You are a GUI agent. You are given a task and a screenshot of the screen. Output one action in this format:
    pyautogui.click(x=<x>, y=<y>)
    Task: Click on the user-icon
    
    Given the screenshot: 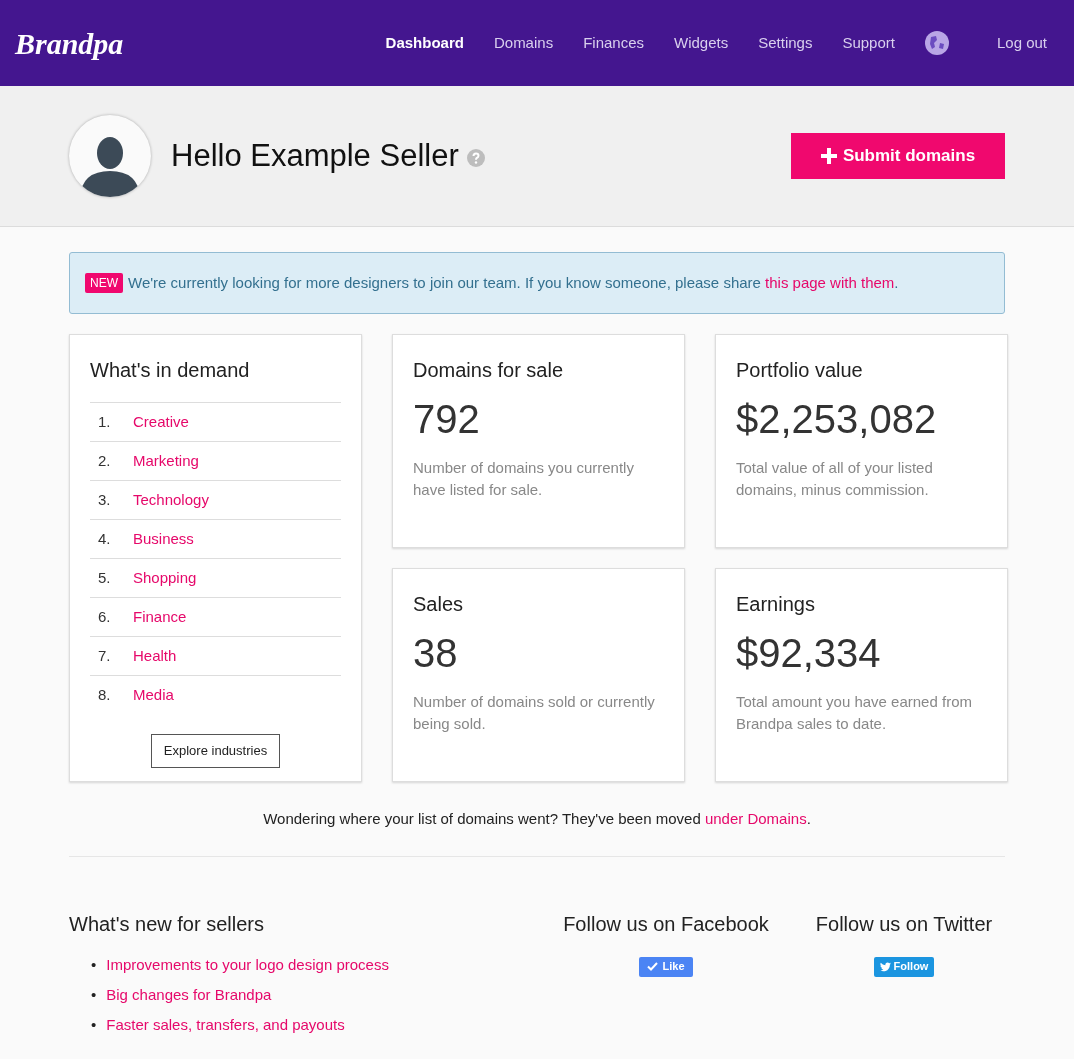 What is the action you would take?
    pyautogui.click(x=110, y=166)
    